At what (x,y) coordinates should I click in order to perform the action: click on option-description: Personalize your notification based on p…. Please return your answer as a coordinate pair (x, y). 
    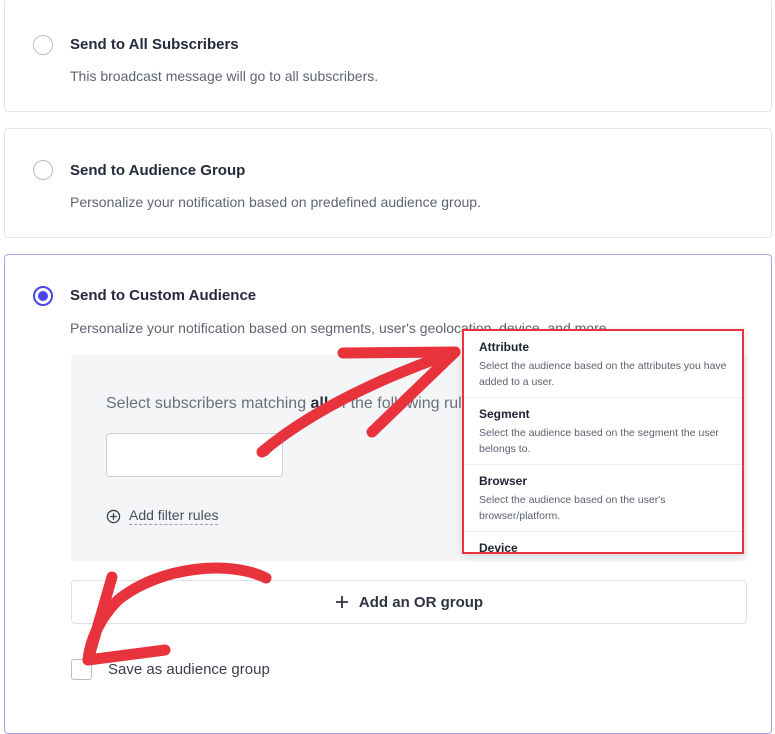
    Looking at the image, I should click on (275, 202).